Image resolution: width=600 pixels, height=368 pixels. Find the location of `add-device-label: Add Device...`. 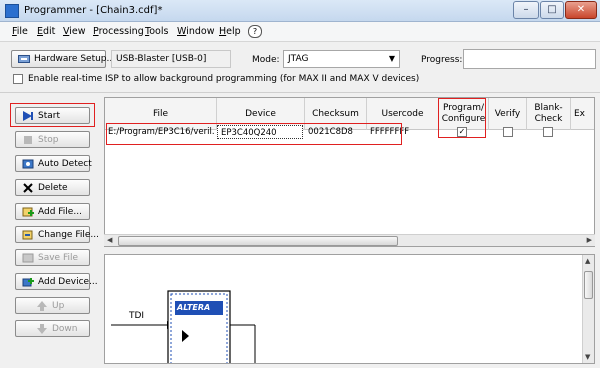

add-device-label: Add Device... is located at coordinates (68, 281).